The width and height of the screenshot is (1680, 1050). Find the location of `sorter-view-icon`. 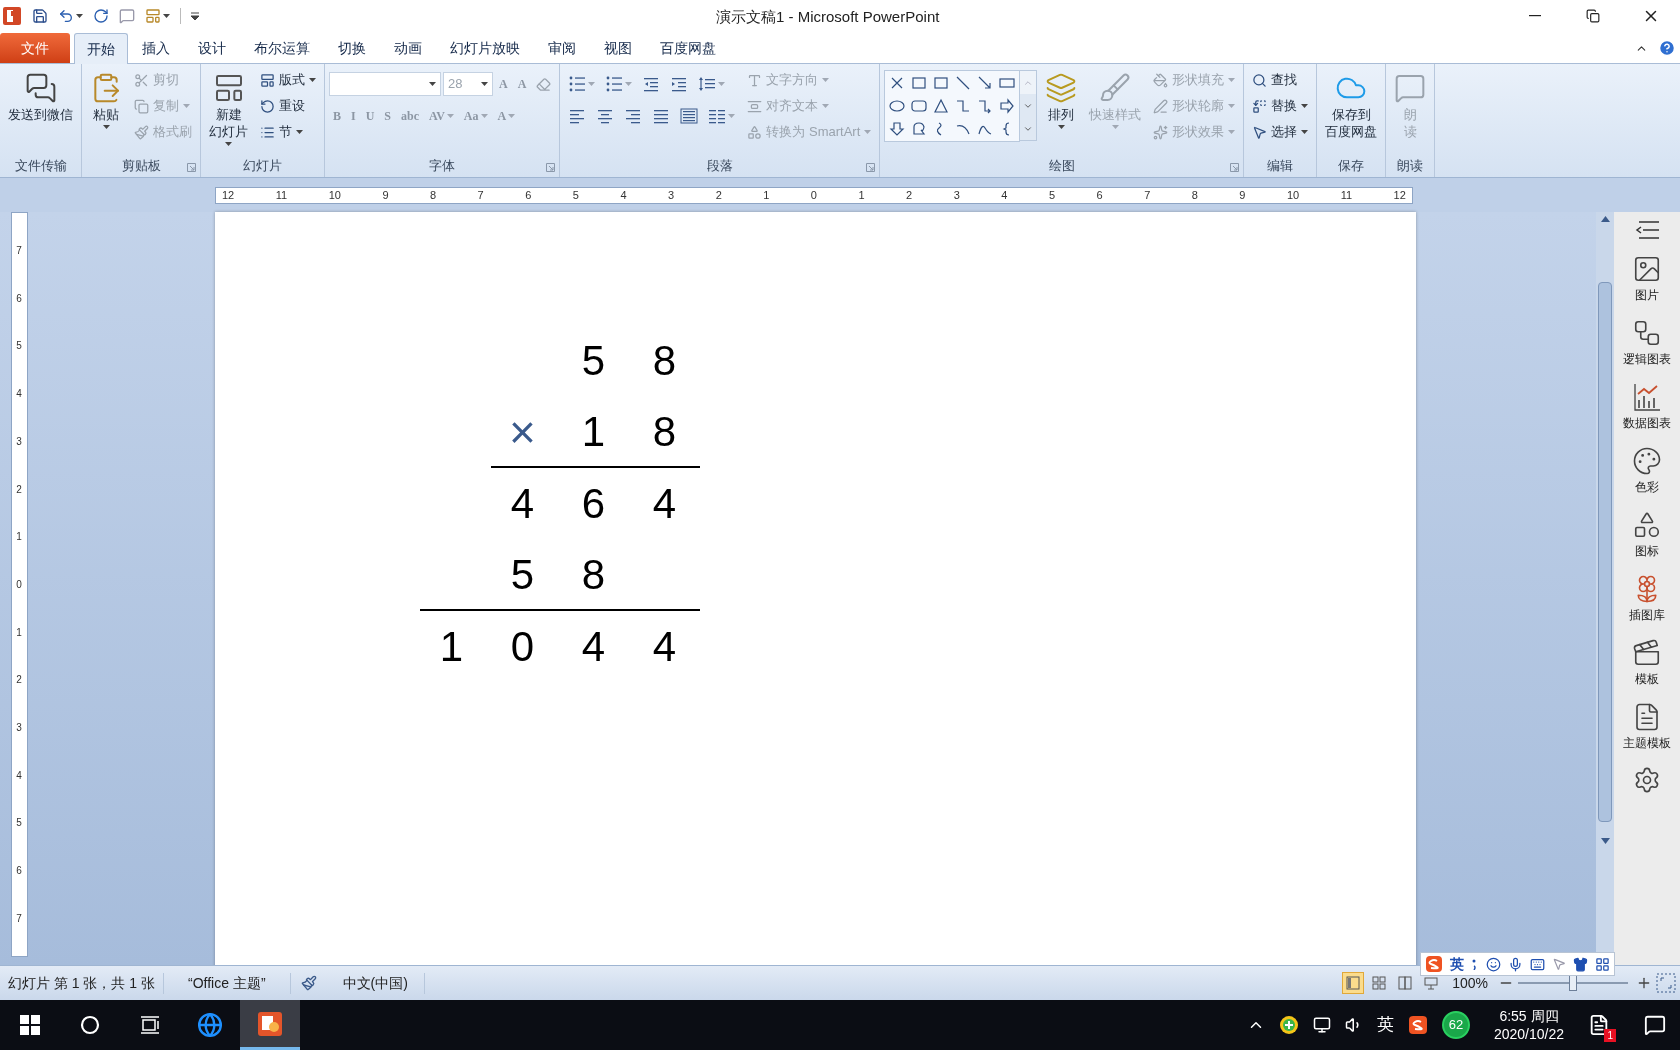

sorter-view-icon is located at coordinates (1379, 983).